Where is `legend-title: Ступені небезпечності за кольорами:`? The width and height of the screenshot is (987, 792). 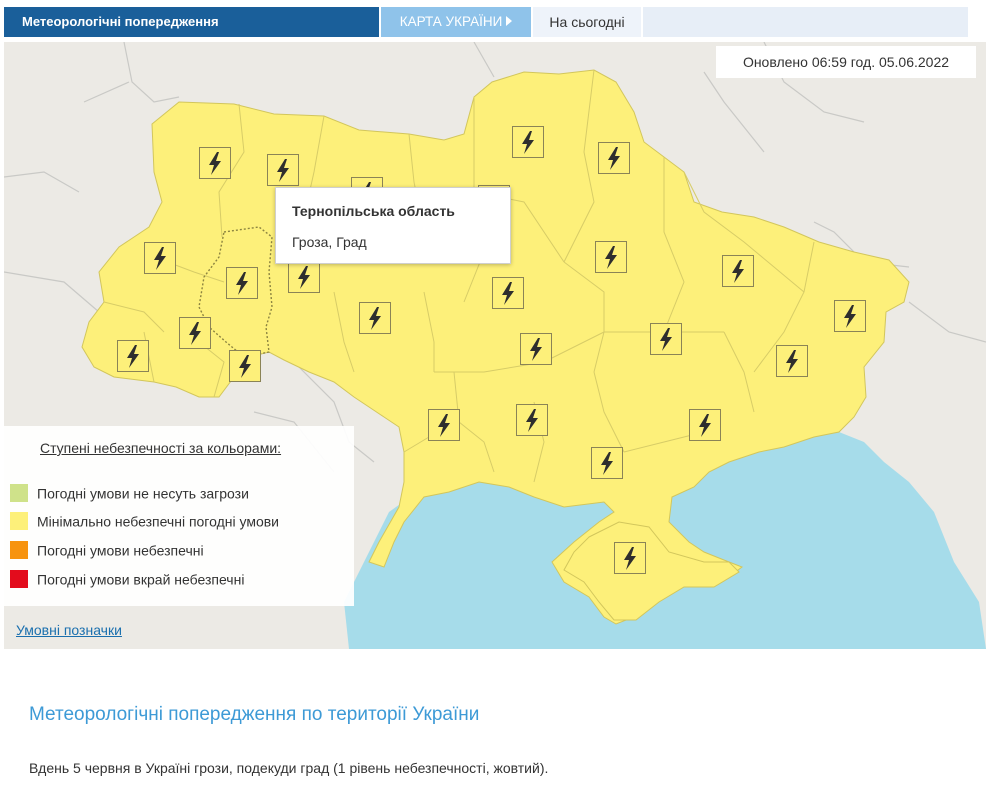 legend-title: Ступені небезпечності за кольорами: is located at coordinates (161, 448).